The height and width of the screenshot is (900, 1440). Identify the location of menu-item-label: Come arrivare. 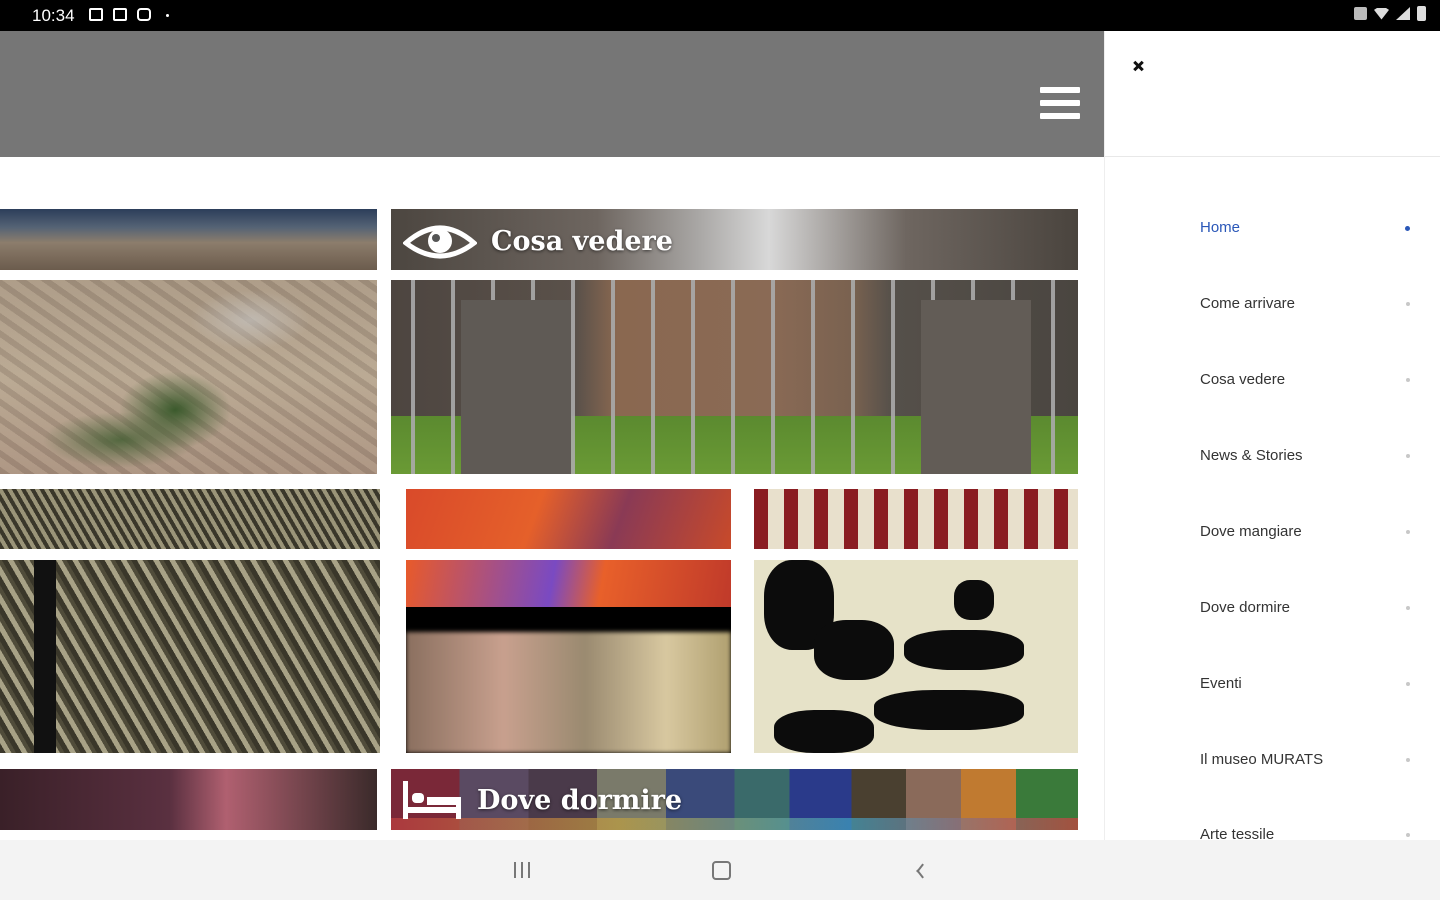
(1248, 303).